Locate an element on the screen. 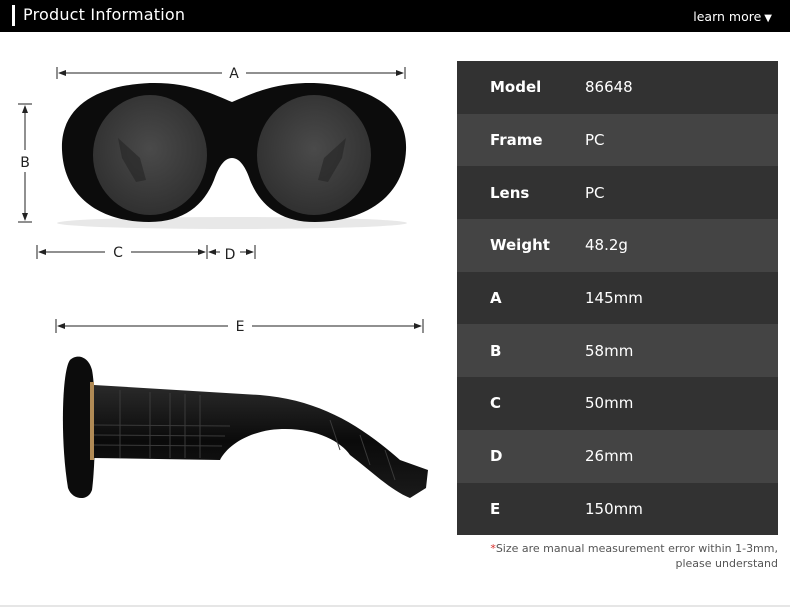 The image size is (790, 607). dimension-e-label: E is located at coordinates (240, 327).